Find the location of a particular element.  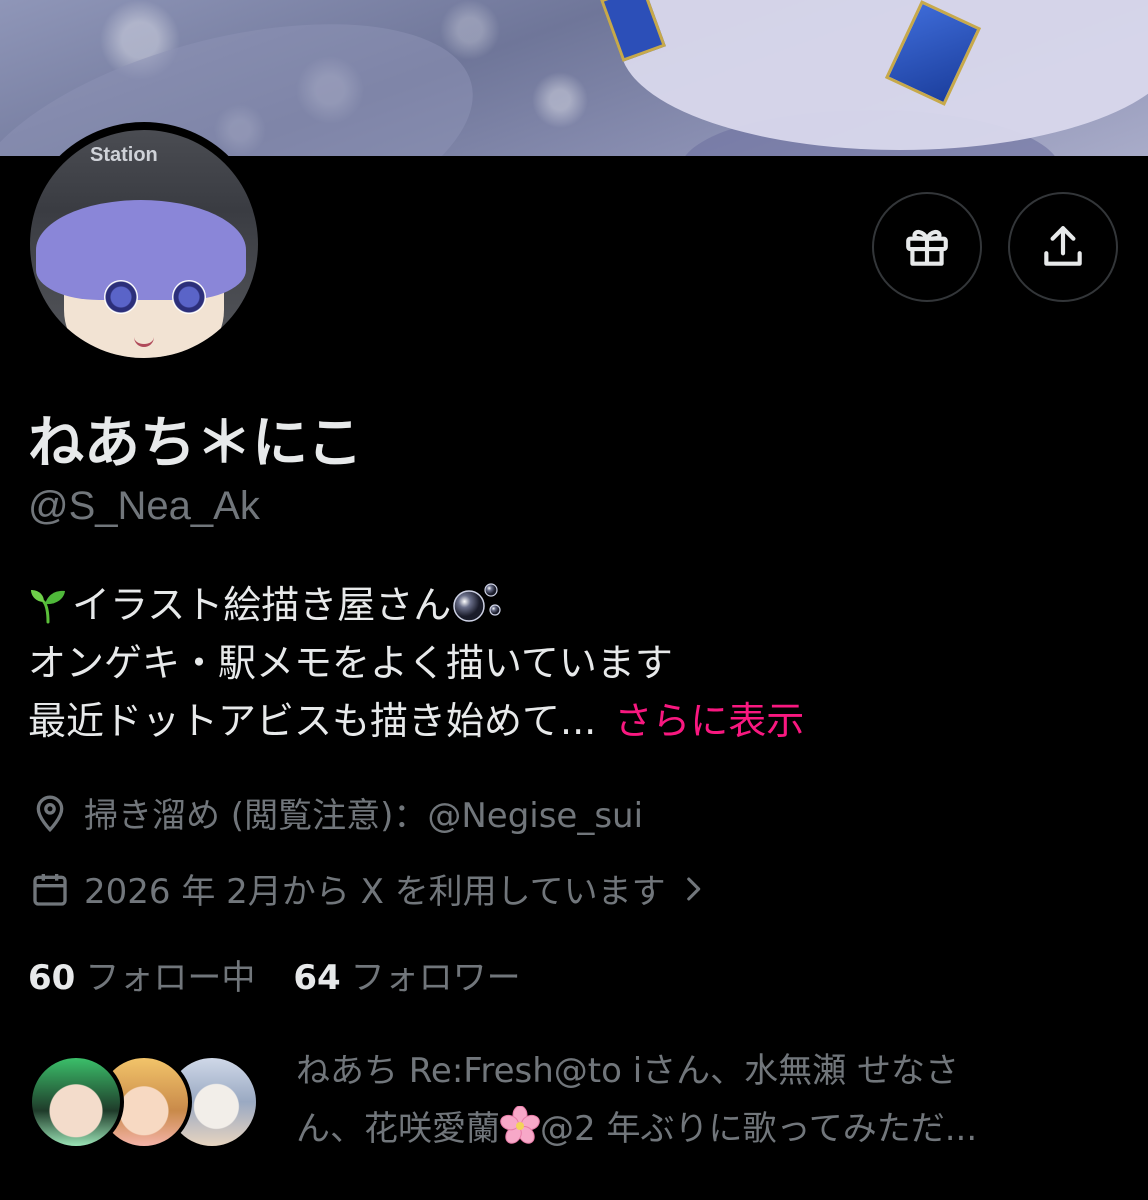

profile-location: 掃き溜め (閲覧注意)：@Negise_sui is located at coordinates (336, 812).